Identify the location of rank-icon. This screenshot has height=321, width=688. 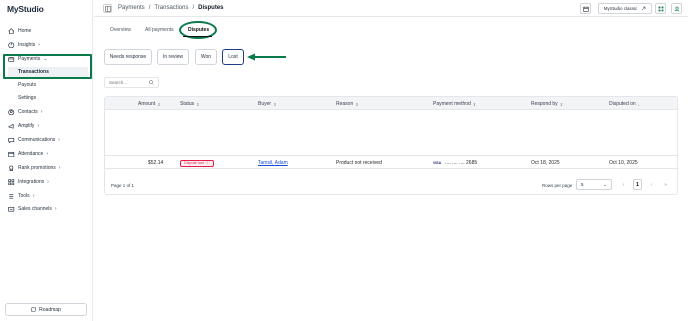
(11, 168).